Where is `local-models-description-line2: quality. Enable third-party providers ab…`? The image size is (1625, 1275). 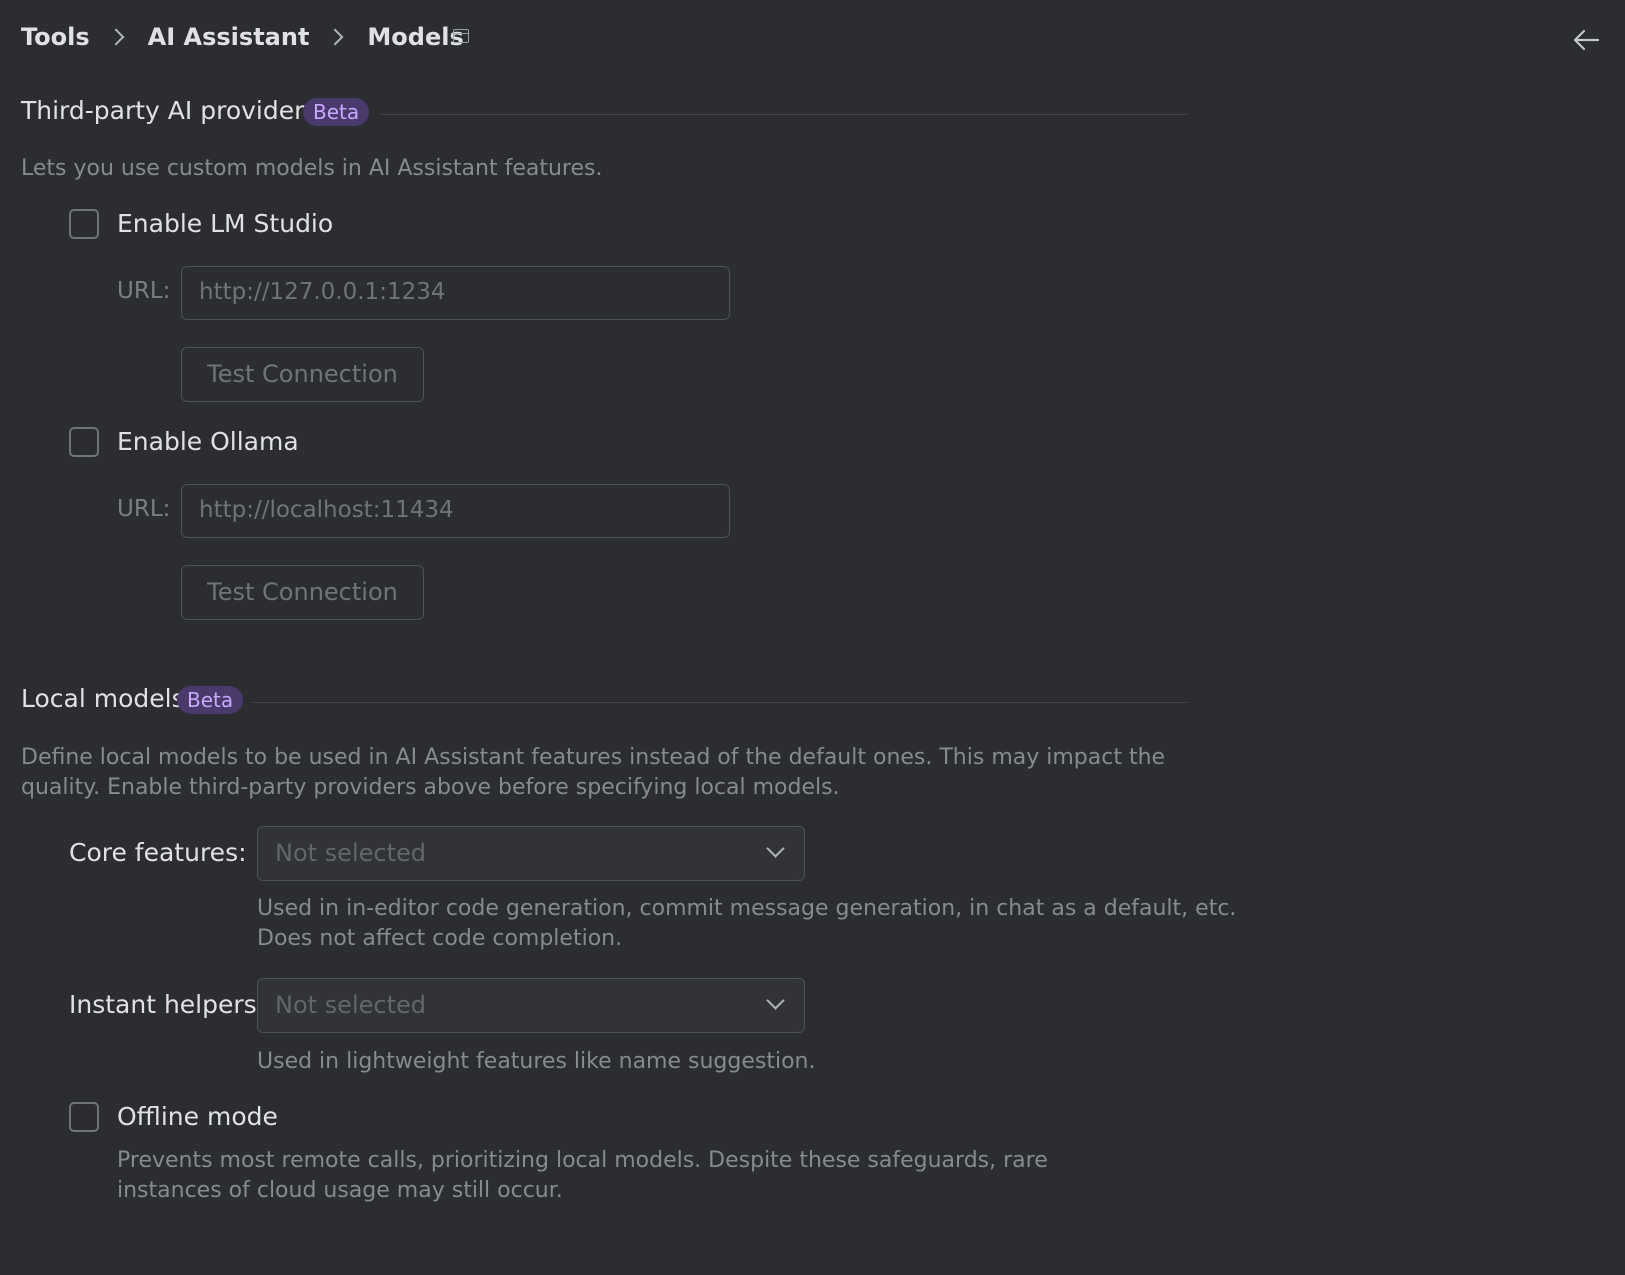 local-models-description-line2: quality. Enable third-party providers ab… is located at coordinates (430, 787).